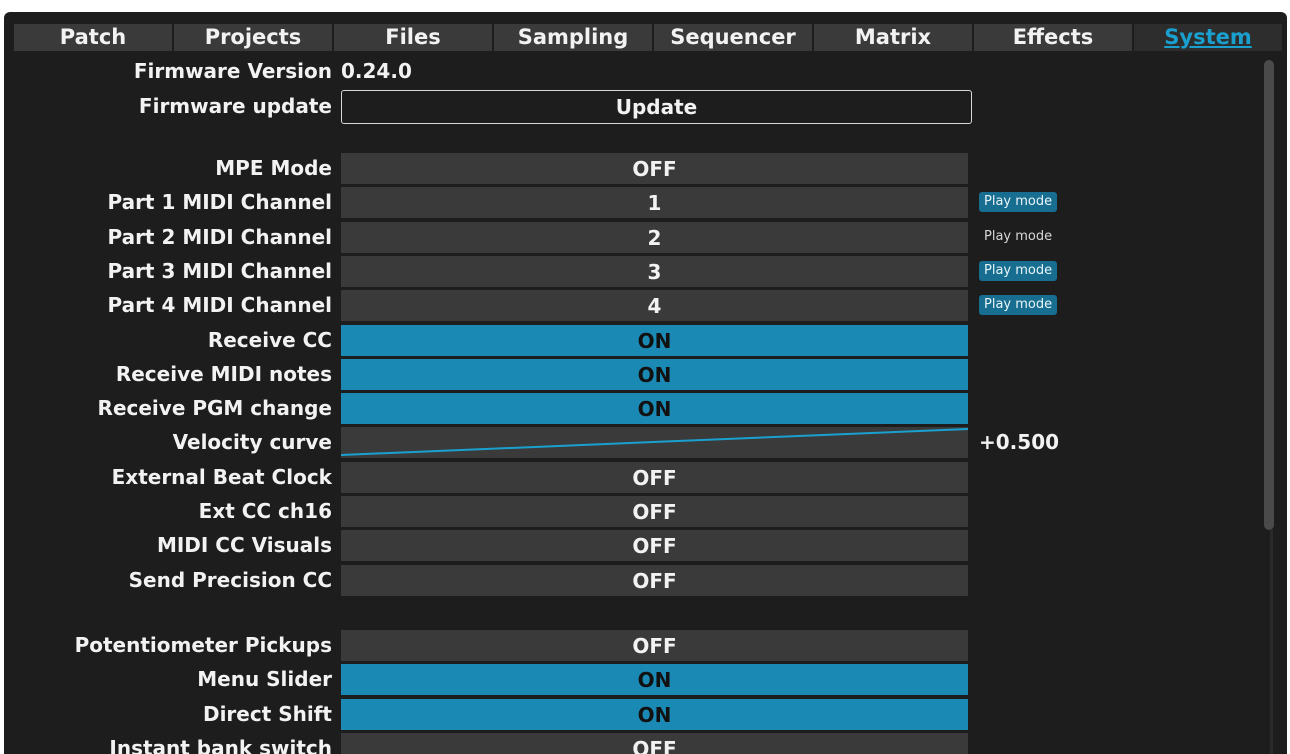  I want to click on velocity-curve-line, so click(654, 442).